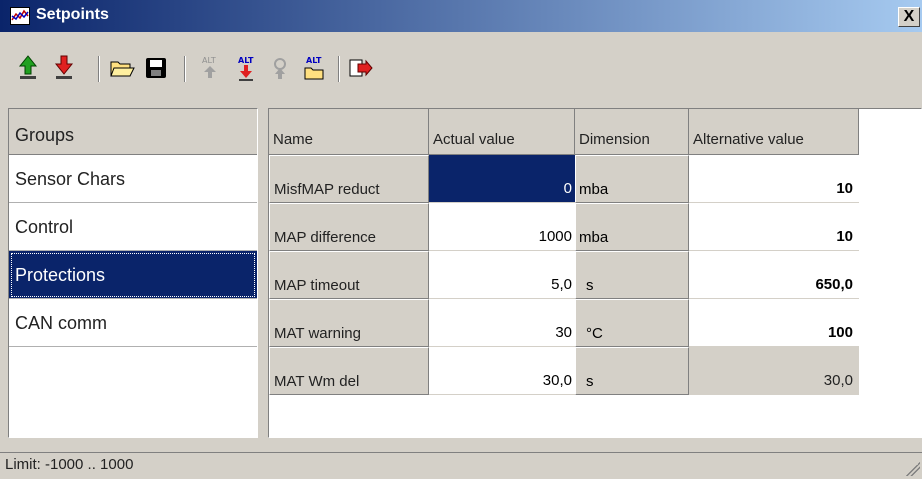 The height and width of the screenshot is (479, 922). I want to click on column-header-actual-value: Actual value, so click(502, 132).